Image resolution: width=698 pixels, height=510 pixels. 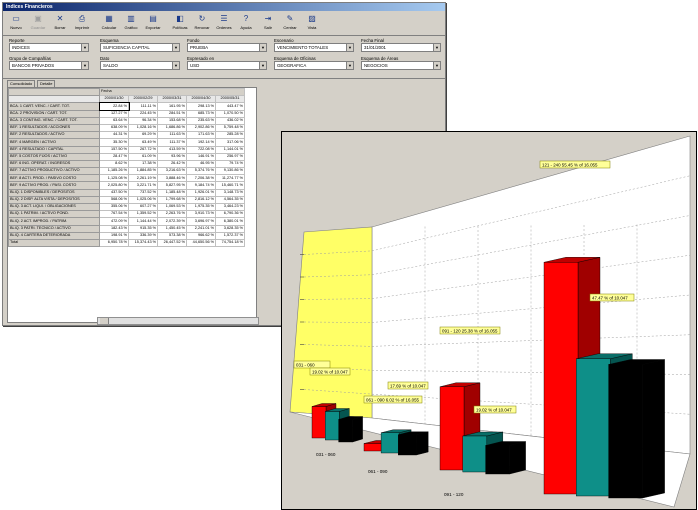 What do you see at coordinates (153, 23) in the screenshot?
I see `exportar-button: ▤ Exportar` at bounding box center [153, 23].